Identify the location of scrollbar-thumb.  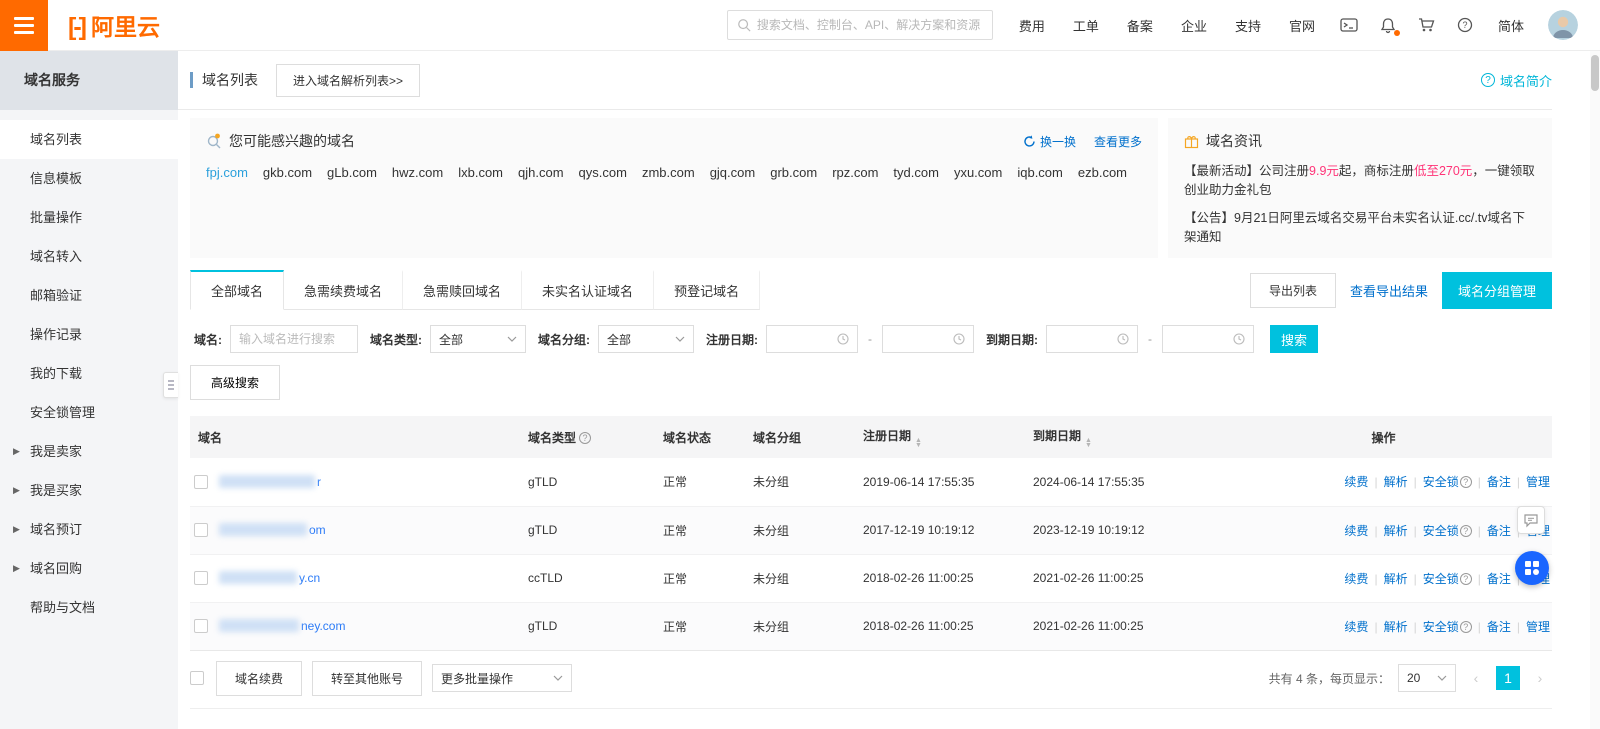
(1595, 73).